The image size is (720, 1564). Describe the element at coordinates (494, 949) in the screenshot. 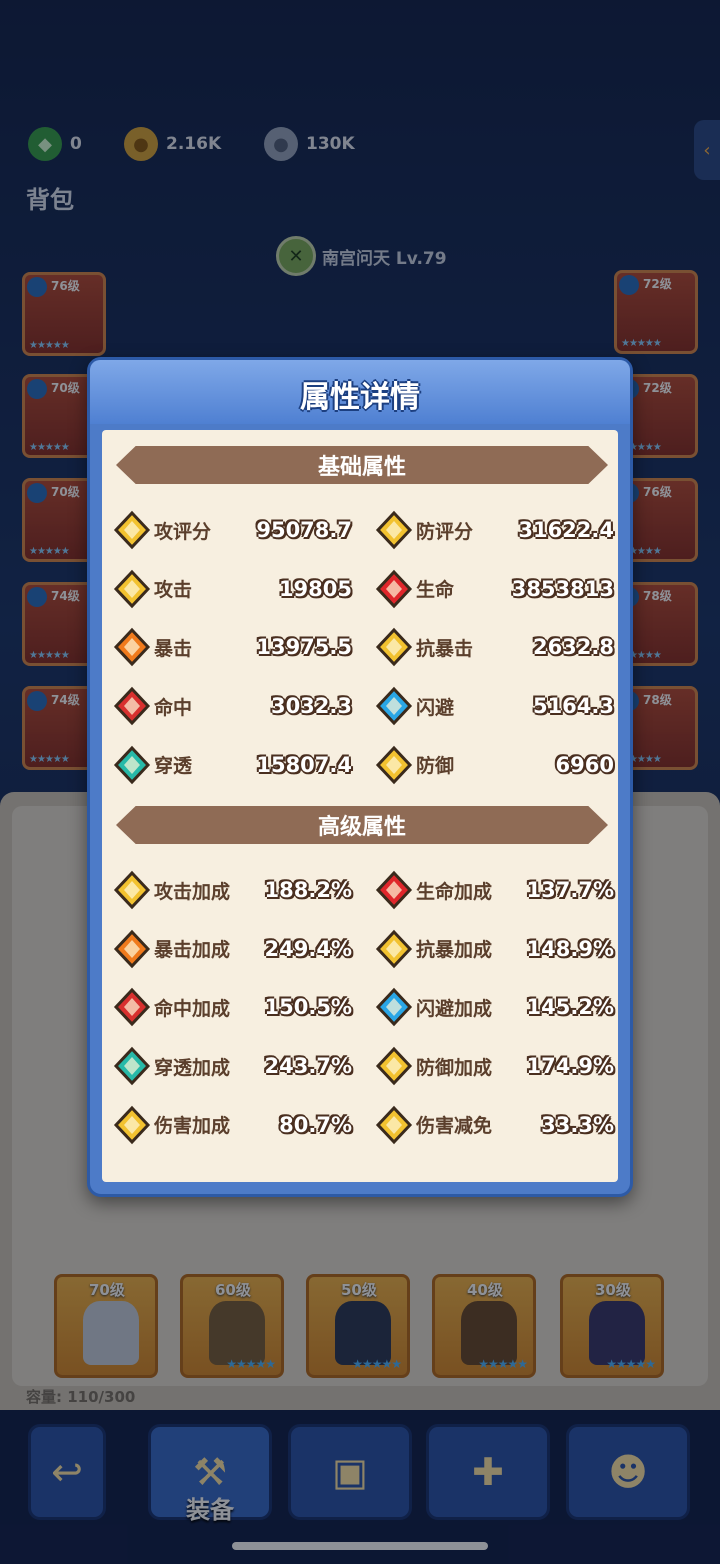

I see `stat-row: 抗暴加成 148.9%` at that location.